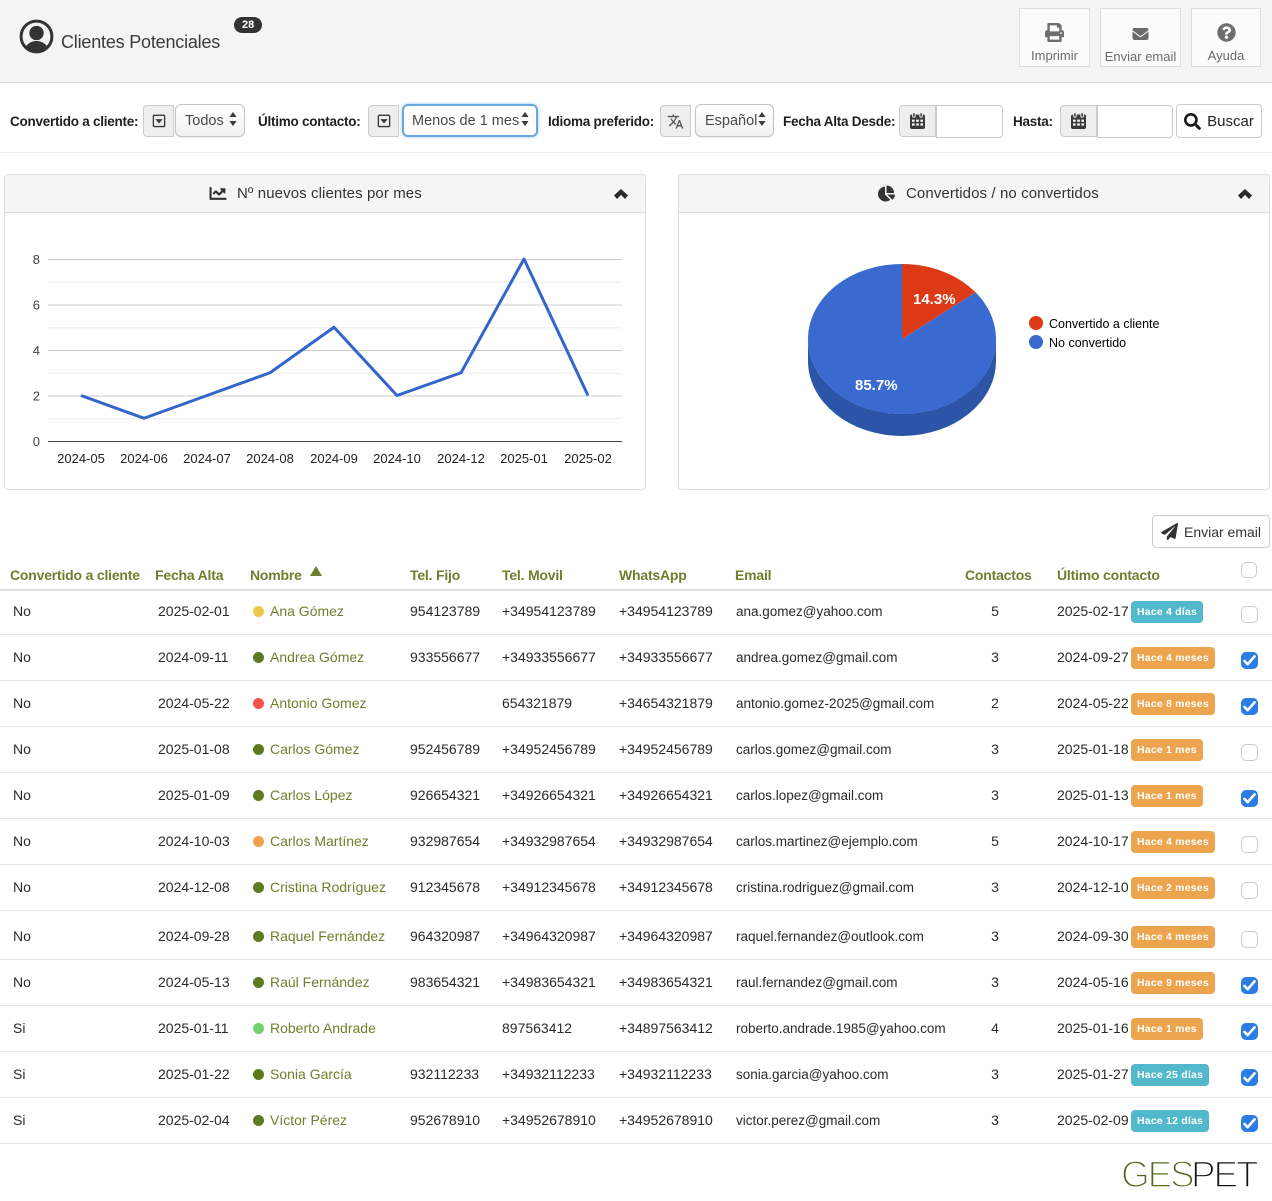  Describe the element at coordinates (207, 458) in the screenshot. I see `svg-text: 2024-07` at that location.